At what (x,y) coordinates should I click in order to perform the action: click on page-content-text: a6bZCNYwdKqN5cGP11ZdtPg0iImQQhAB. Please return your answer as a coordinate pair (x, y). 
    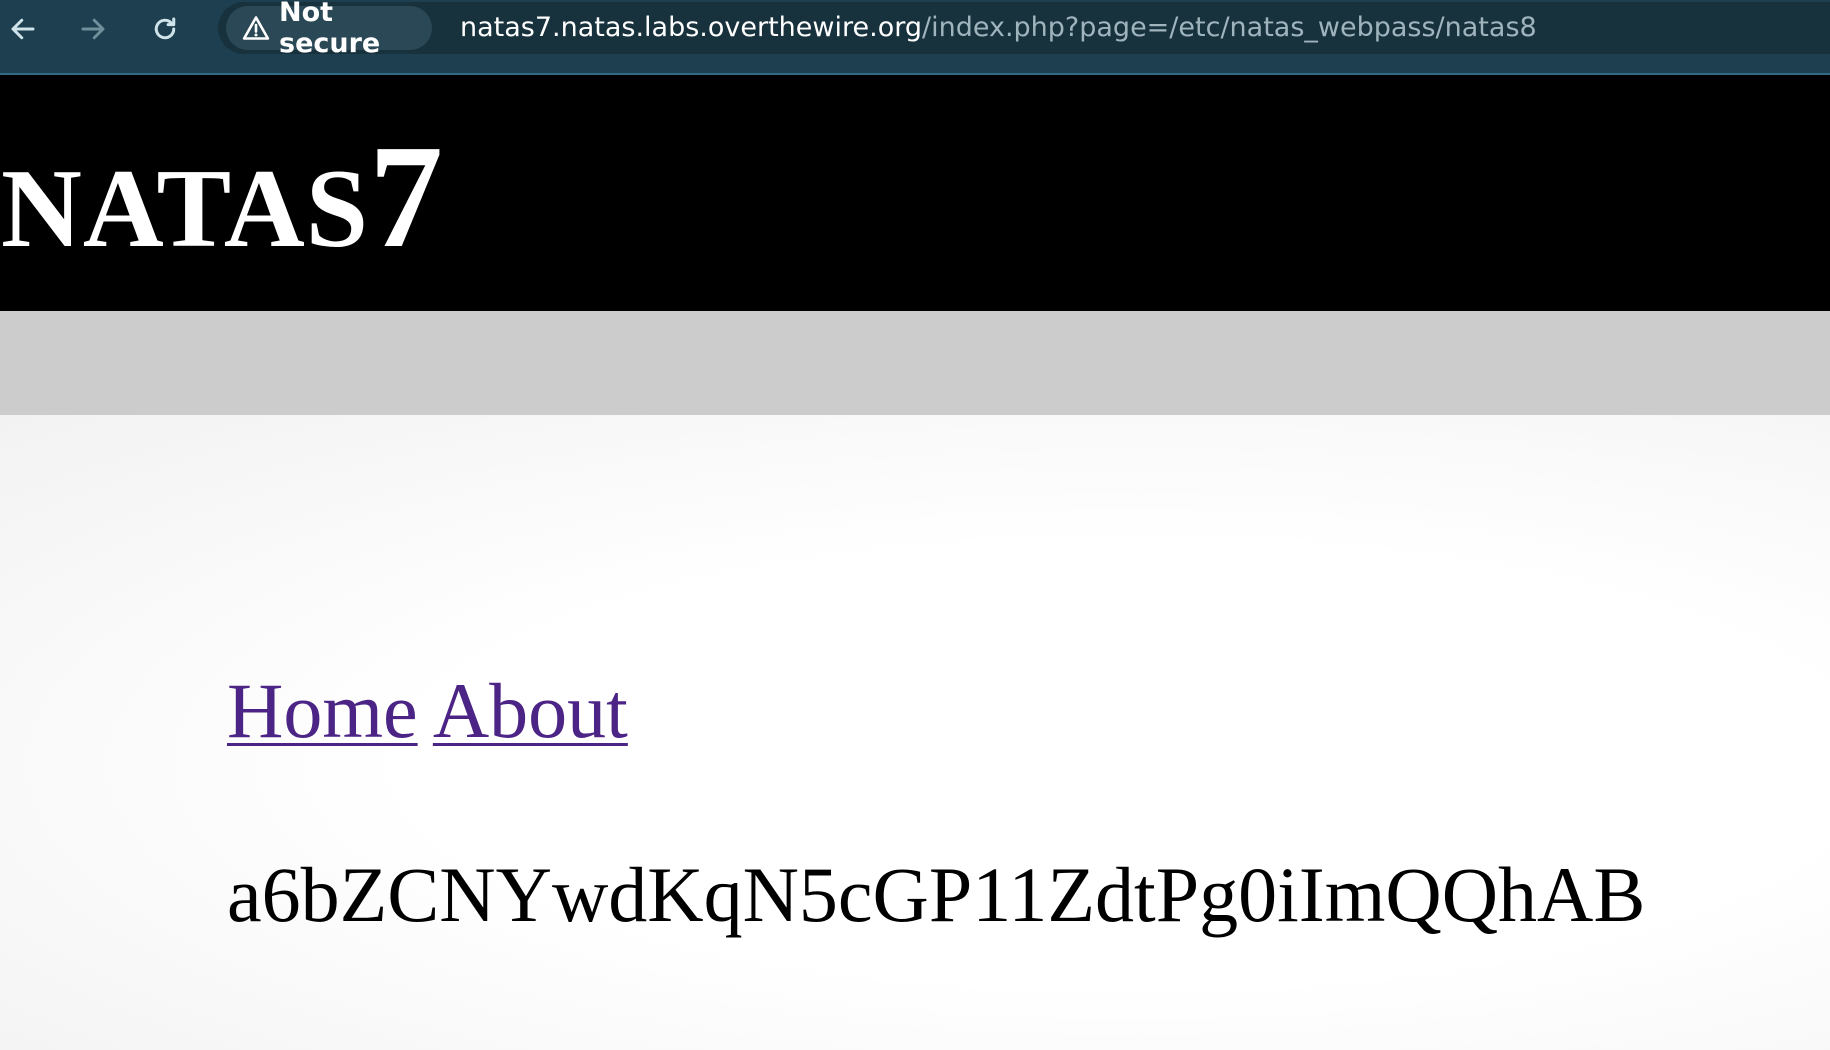
    Looking at the image, I should click on (936, 894).